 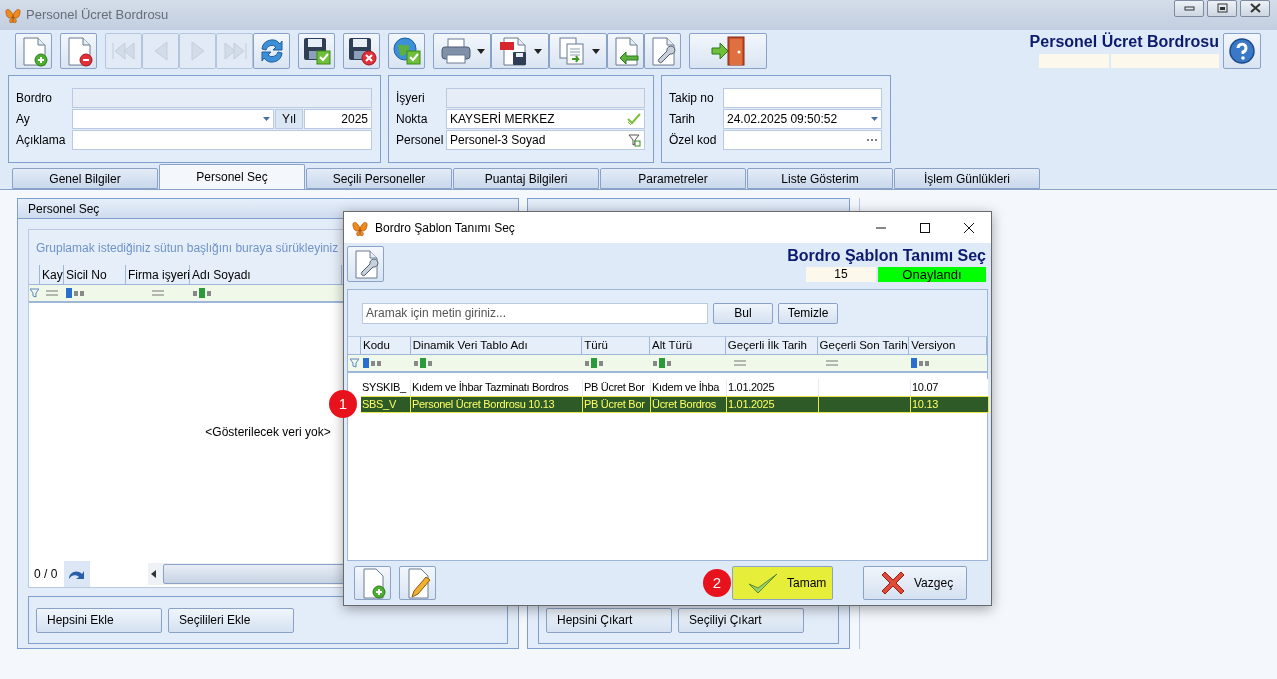 What do you see at coordinates (496, 345) in the screenshot?
I see `column-header: Dinamik Veri Tablo Adı` at bounding box center [496, 345].